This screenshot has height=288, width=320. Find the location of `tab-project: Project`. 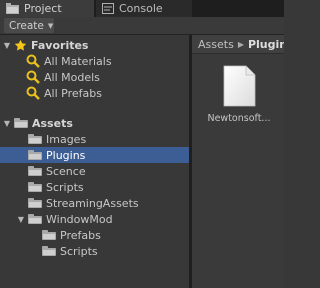

tab-project: Project is located at coordinates (47, 8).